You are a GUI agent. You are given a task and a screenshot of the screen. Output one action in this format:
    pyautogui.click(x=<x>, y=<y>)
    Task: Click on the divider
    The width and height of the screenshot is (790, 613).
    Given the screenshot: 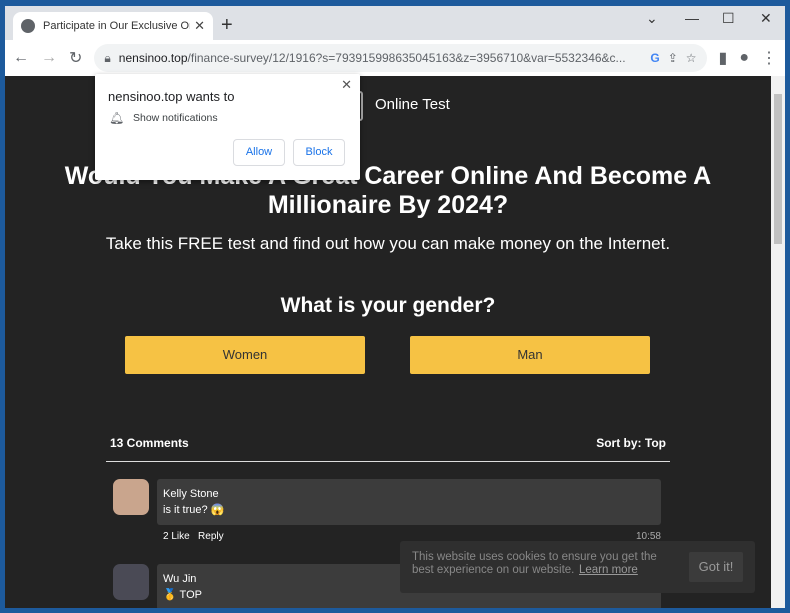 What is the action you would take?
    pyautogui.click(x=388, y=461)
    